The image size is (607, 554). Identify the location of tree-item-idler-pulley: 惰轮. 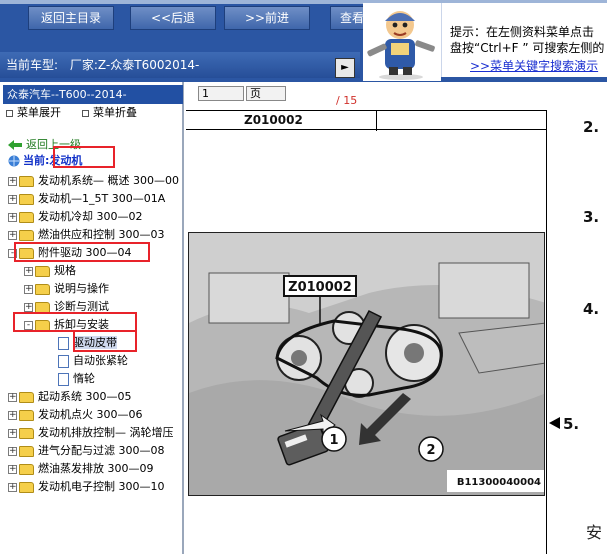
(76, 378).